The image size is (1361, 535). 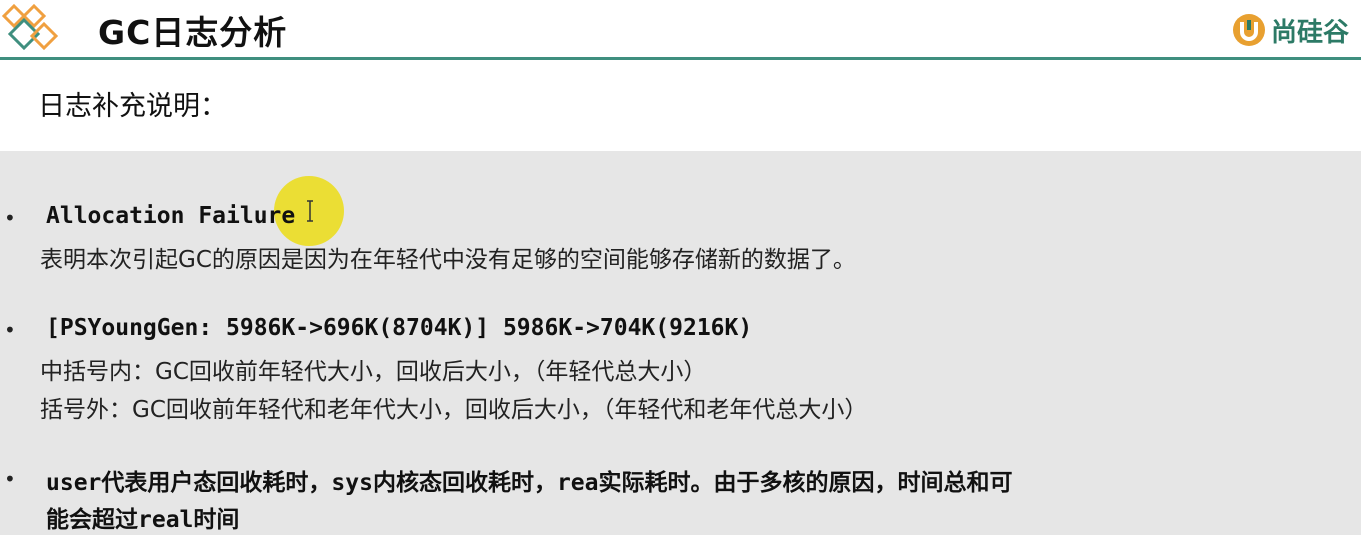 I want to click on u-logo-icon, so click(x=1248, y=30).